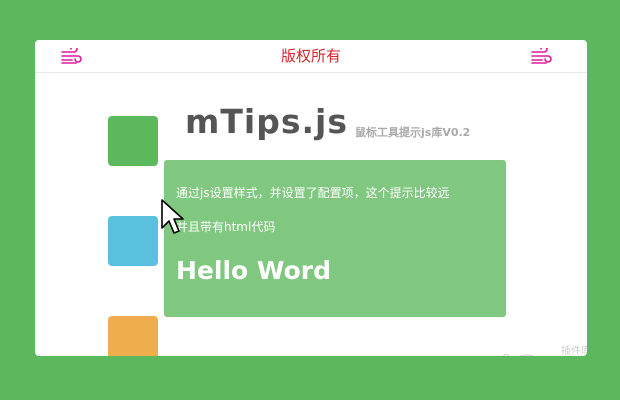 This screenshot has width=620, height=400. I want to click on brand-subtitle: 鼠标工具提示js库V0.2, so click(413, 132).